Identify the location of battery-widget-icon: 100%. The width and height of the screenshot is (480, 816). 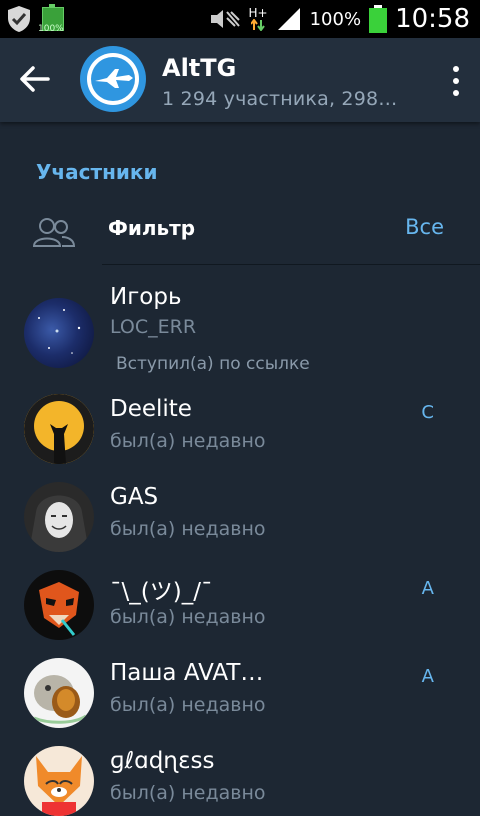
(51, 19).